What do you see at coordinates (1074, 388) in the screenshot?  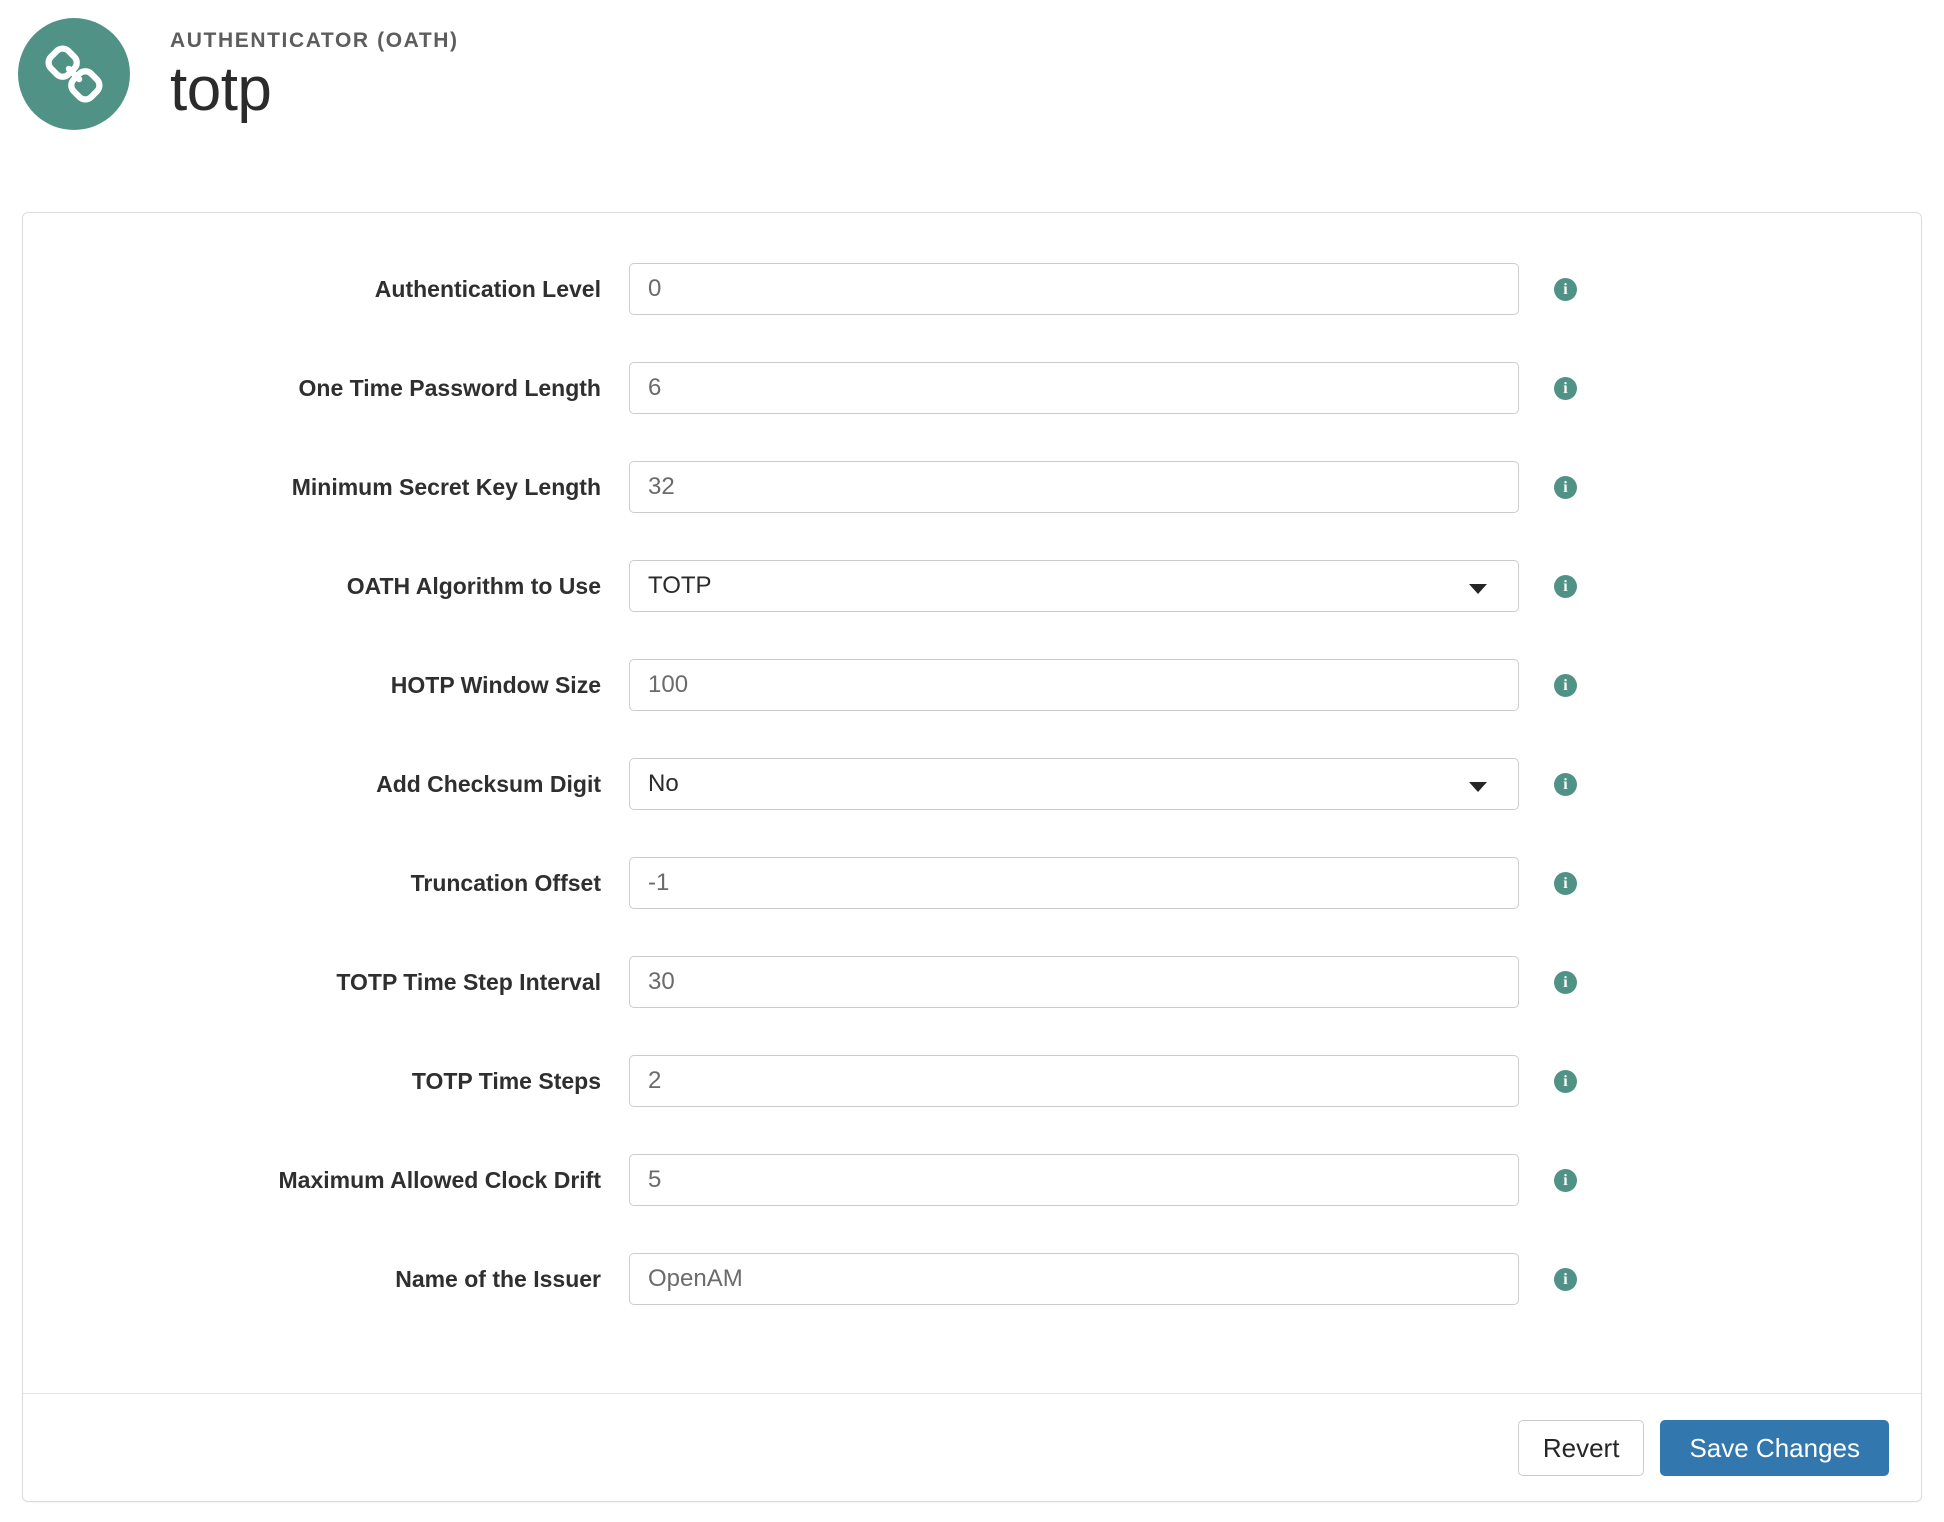 I see `input-one-time-password-length: 6` at bounding box center [1074, 388].